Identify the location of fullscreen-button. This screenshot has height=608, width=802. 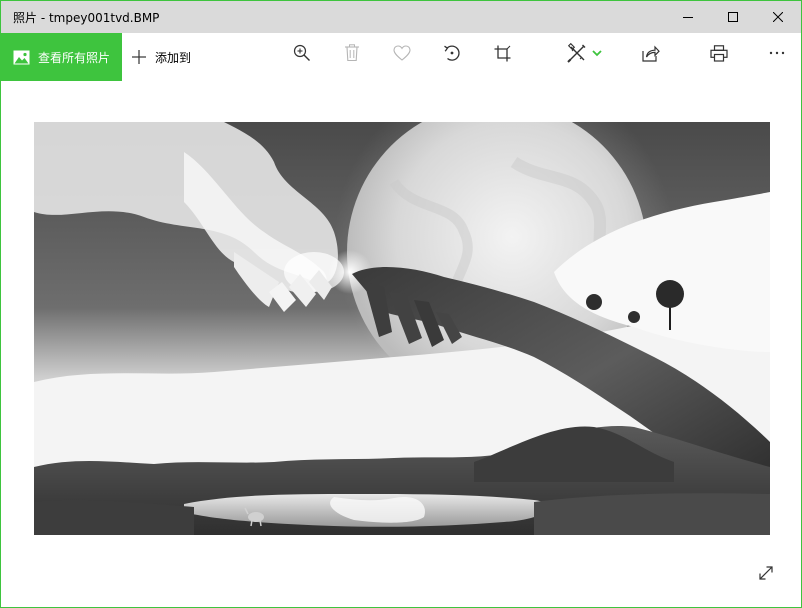
(766, 573).